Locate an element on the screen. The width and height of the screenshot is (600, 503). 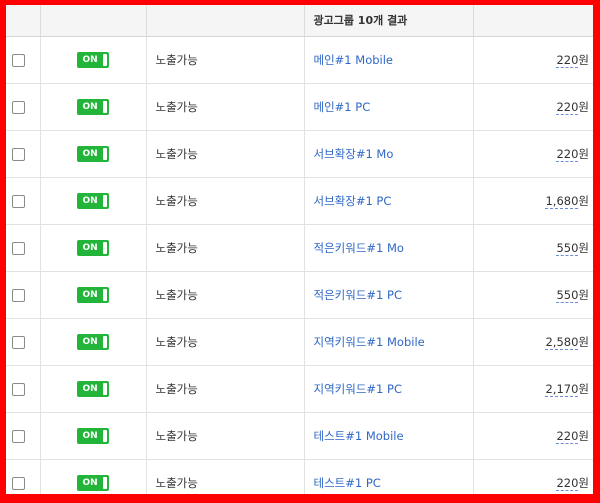
row-name-cell: 지역키워드#1 PC is located at coordinates (389, 389).